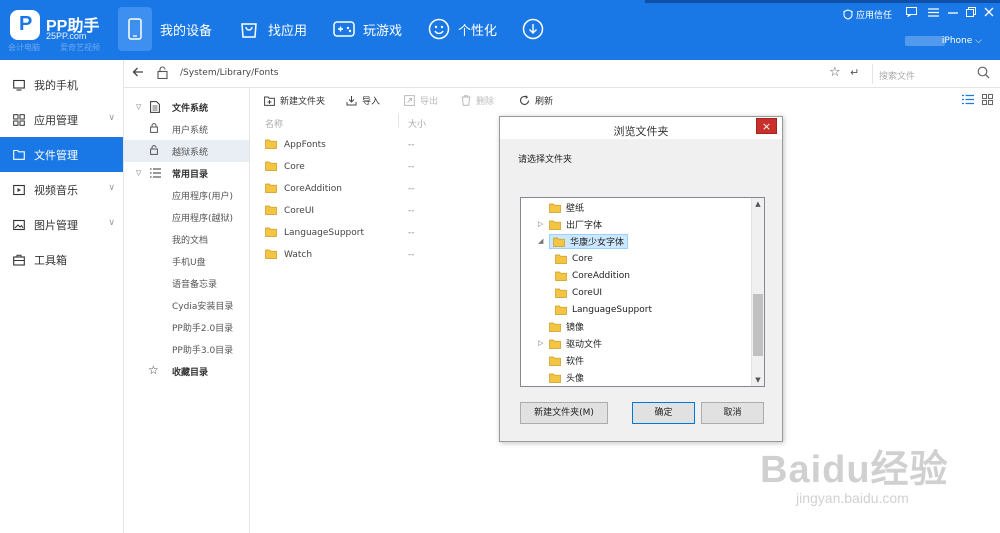 This screenshot has width=1000, height=533. Describe the element at coordinates (566, 360) in the screenshot. I see `folder-tree-item: 软件` at that location.